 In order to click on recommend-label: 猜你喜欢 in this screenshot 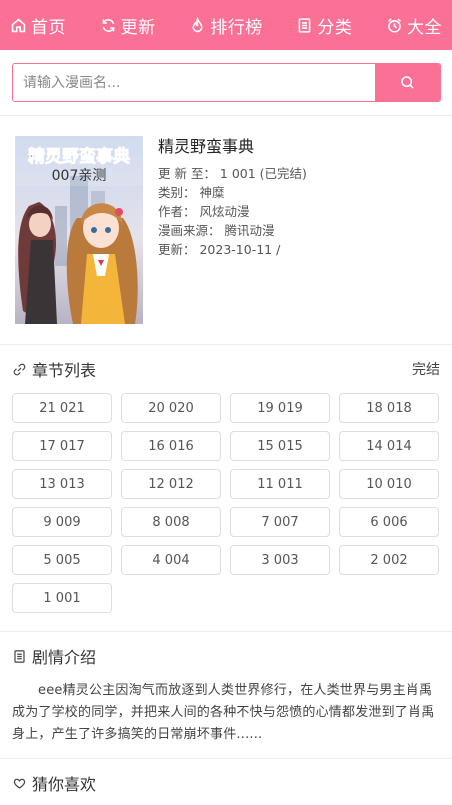, I will do `click(64, 784)`.